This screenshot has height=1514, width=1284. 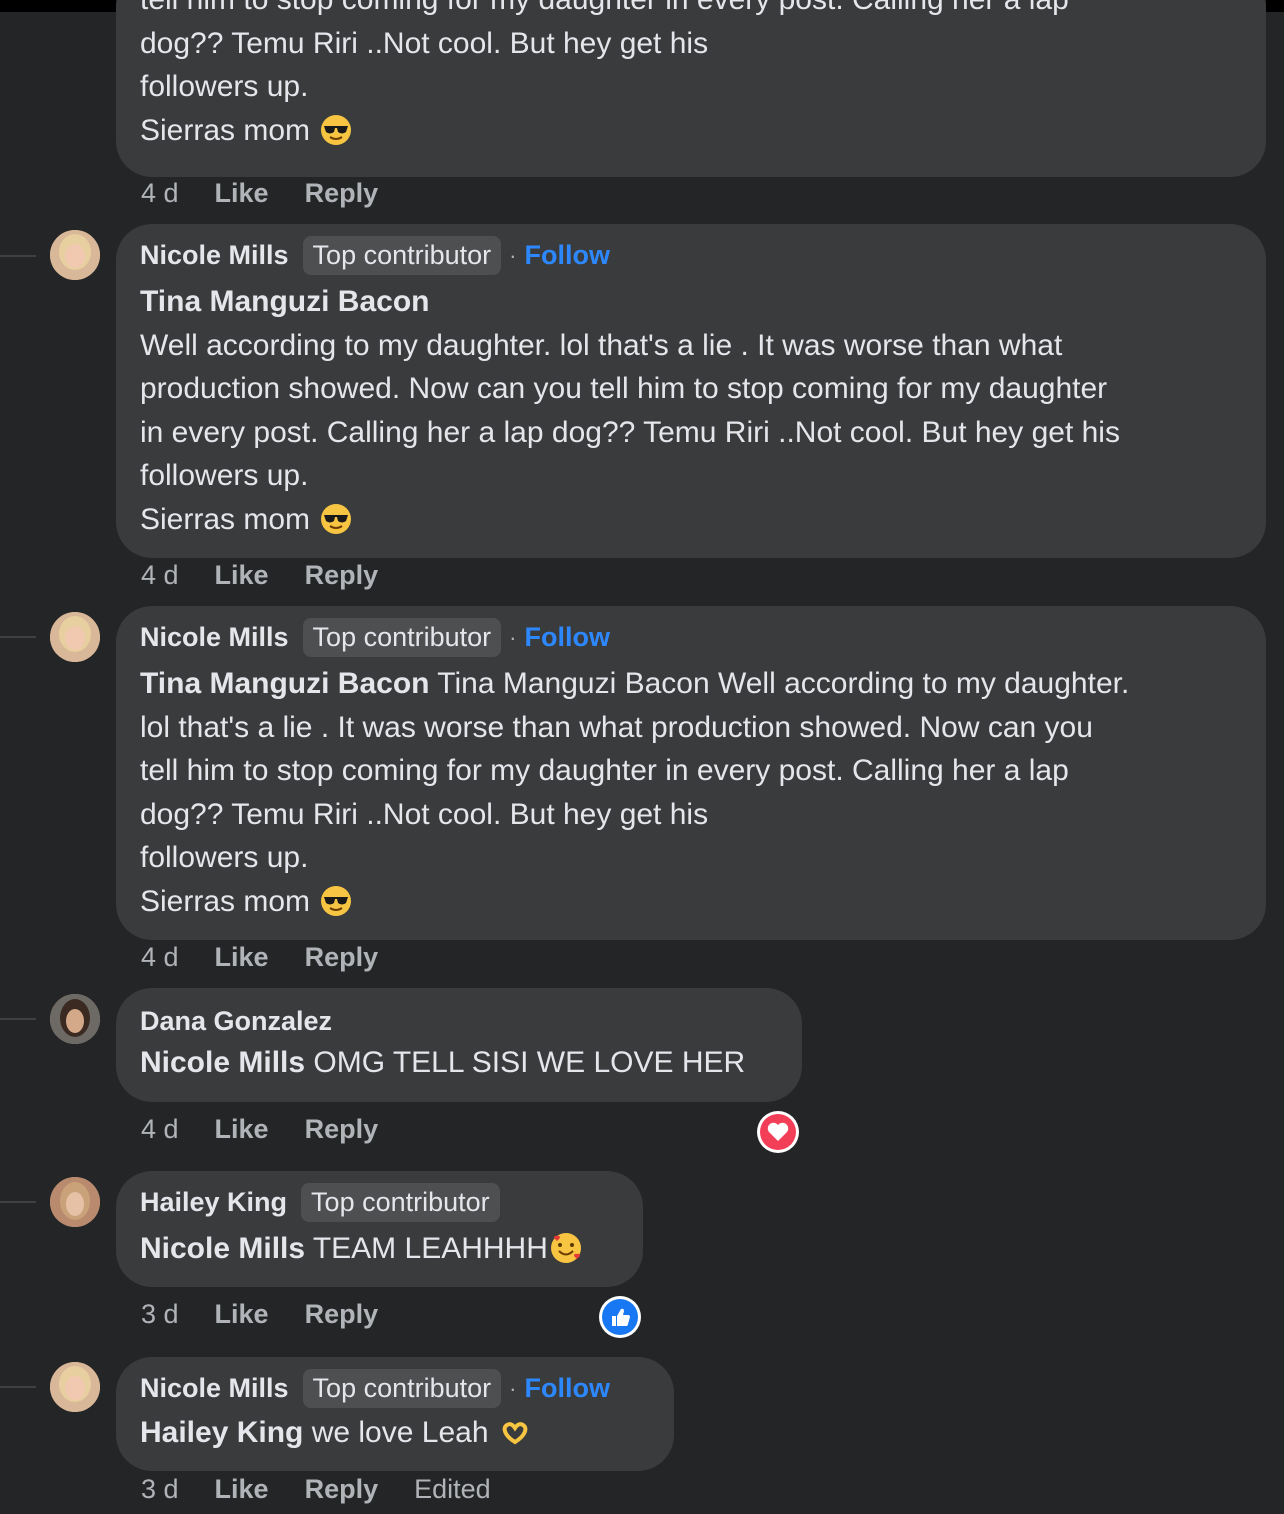 What do you see at coordinates (452, 1489) in the screenshot?
I see `edited-label: Edited` at bounding box center [452, 1489].